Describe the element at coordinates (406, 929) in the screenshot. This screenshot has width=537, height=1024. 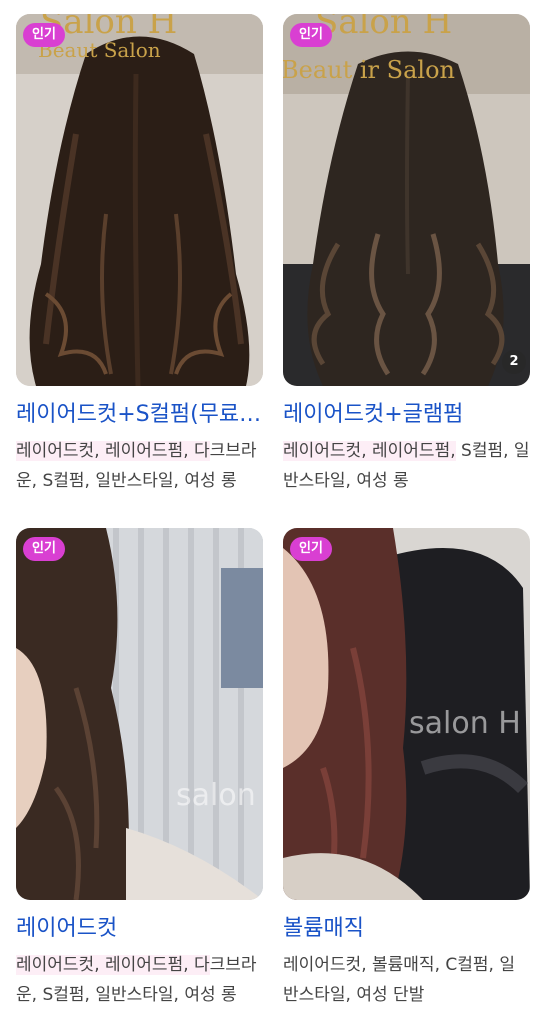
I see `style-title: 볼륨매직` at that location.